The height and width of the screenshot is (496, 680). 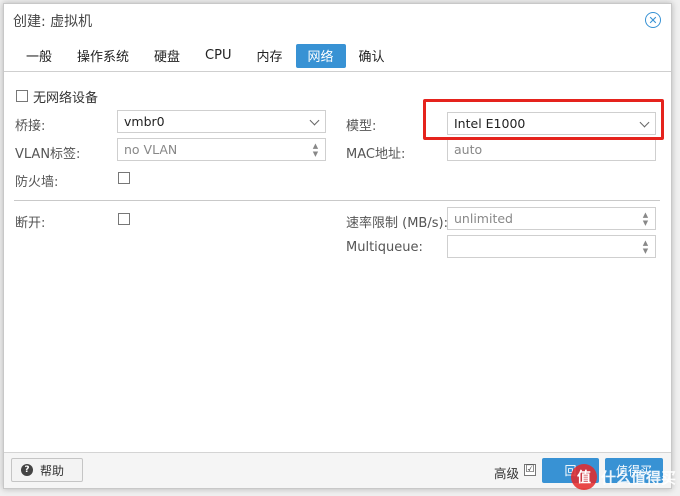 What do you see at coordinates (320, 55) in the screenshot?
I see `tab-network: 网络` at bounding box center [320, 55].